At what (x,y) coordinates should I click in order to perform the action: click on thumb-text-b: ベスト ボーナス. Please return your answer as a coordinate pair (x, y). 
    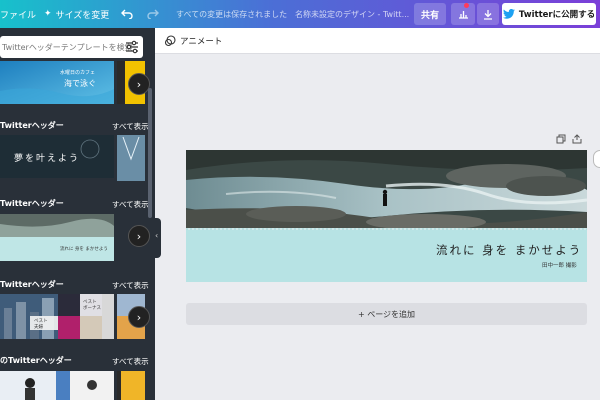
    Looking at the image, I should click on (92, 305).